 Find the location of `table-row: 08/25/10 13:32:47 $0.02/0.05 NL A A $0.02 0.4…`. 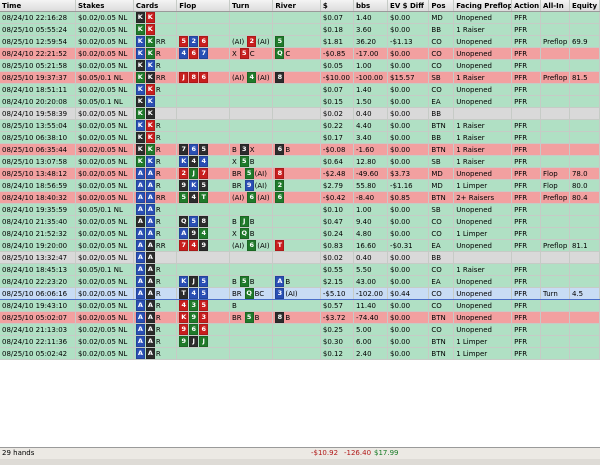

table-row: 08/25/10 13:32:47 $0.02/0.05 NL A A $0.02 0.4… is located at coordinates (300, 257).